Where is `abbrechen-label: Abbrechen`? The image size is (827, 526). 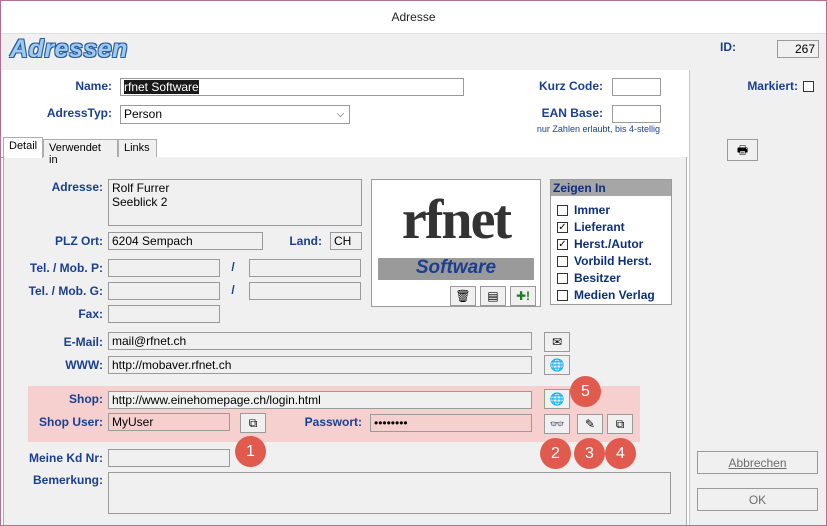 abbrechen-label: Abbrechen is located at coordinates (757, 462).